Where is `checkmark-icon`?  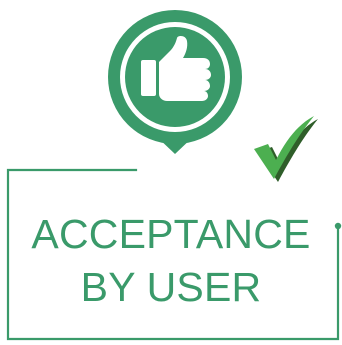
checkmark-icon is located at coordinates (286, 149).